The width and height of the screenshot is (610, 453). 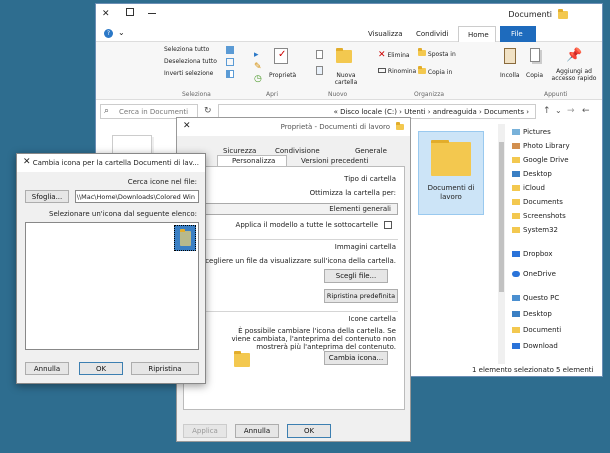 What do you see at coordinates (352, 193) in the screenshot?
I see `optimize-label: Ottimizza la cartella per:` at bounding box center [352, 193].